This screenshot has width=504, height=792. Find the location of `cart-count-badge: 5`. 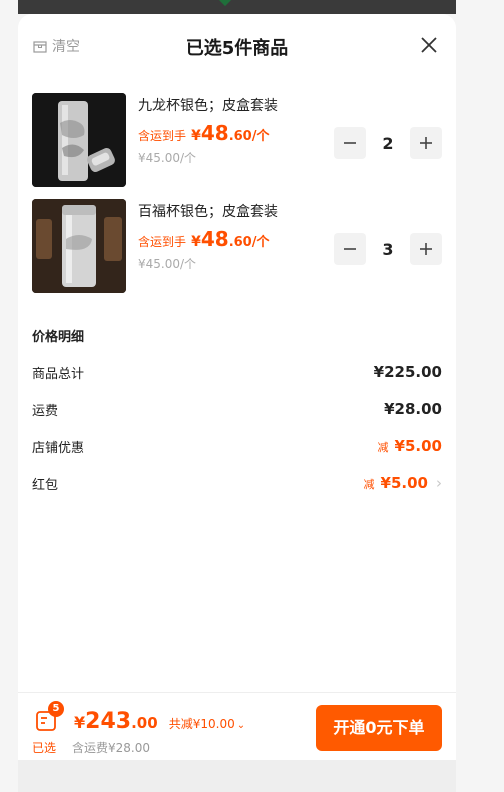

cart-count-badge: 5 is located at coordinates (56, 709).